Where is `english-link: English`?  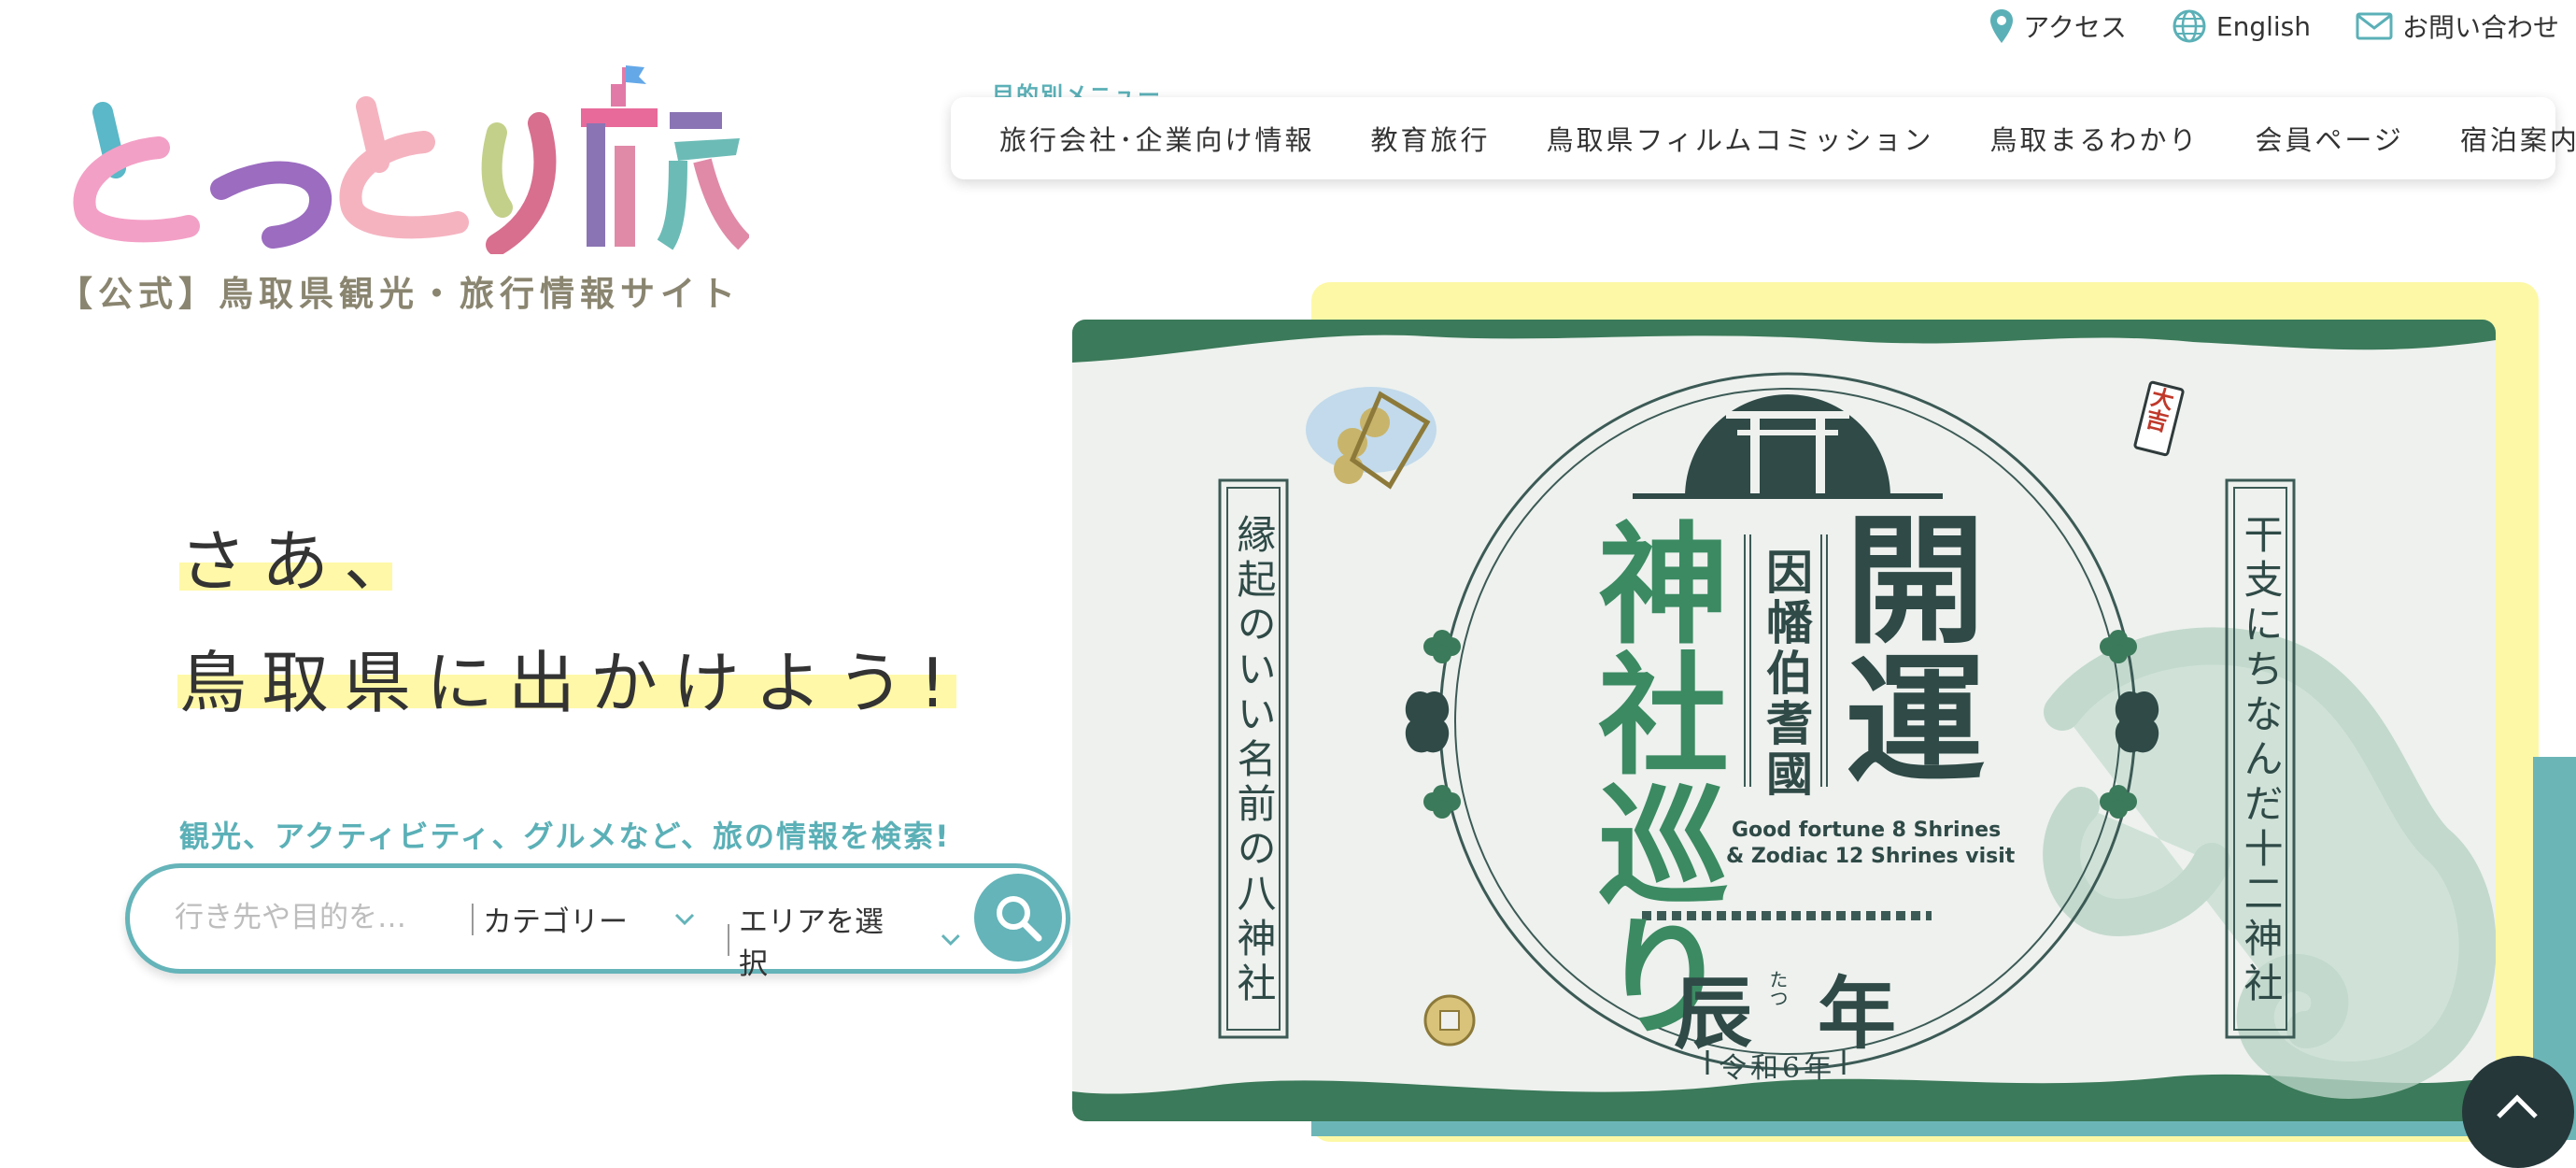
english-link: English is located at coordinates (2241, 26).